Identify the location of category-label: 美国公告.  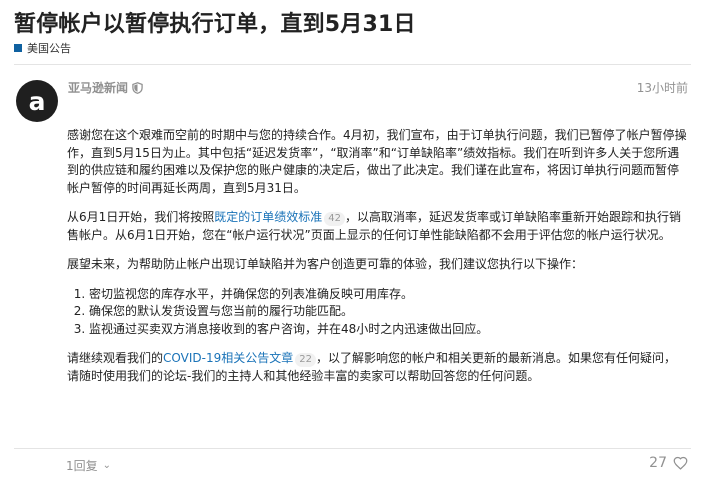
(49, 48).